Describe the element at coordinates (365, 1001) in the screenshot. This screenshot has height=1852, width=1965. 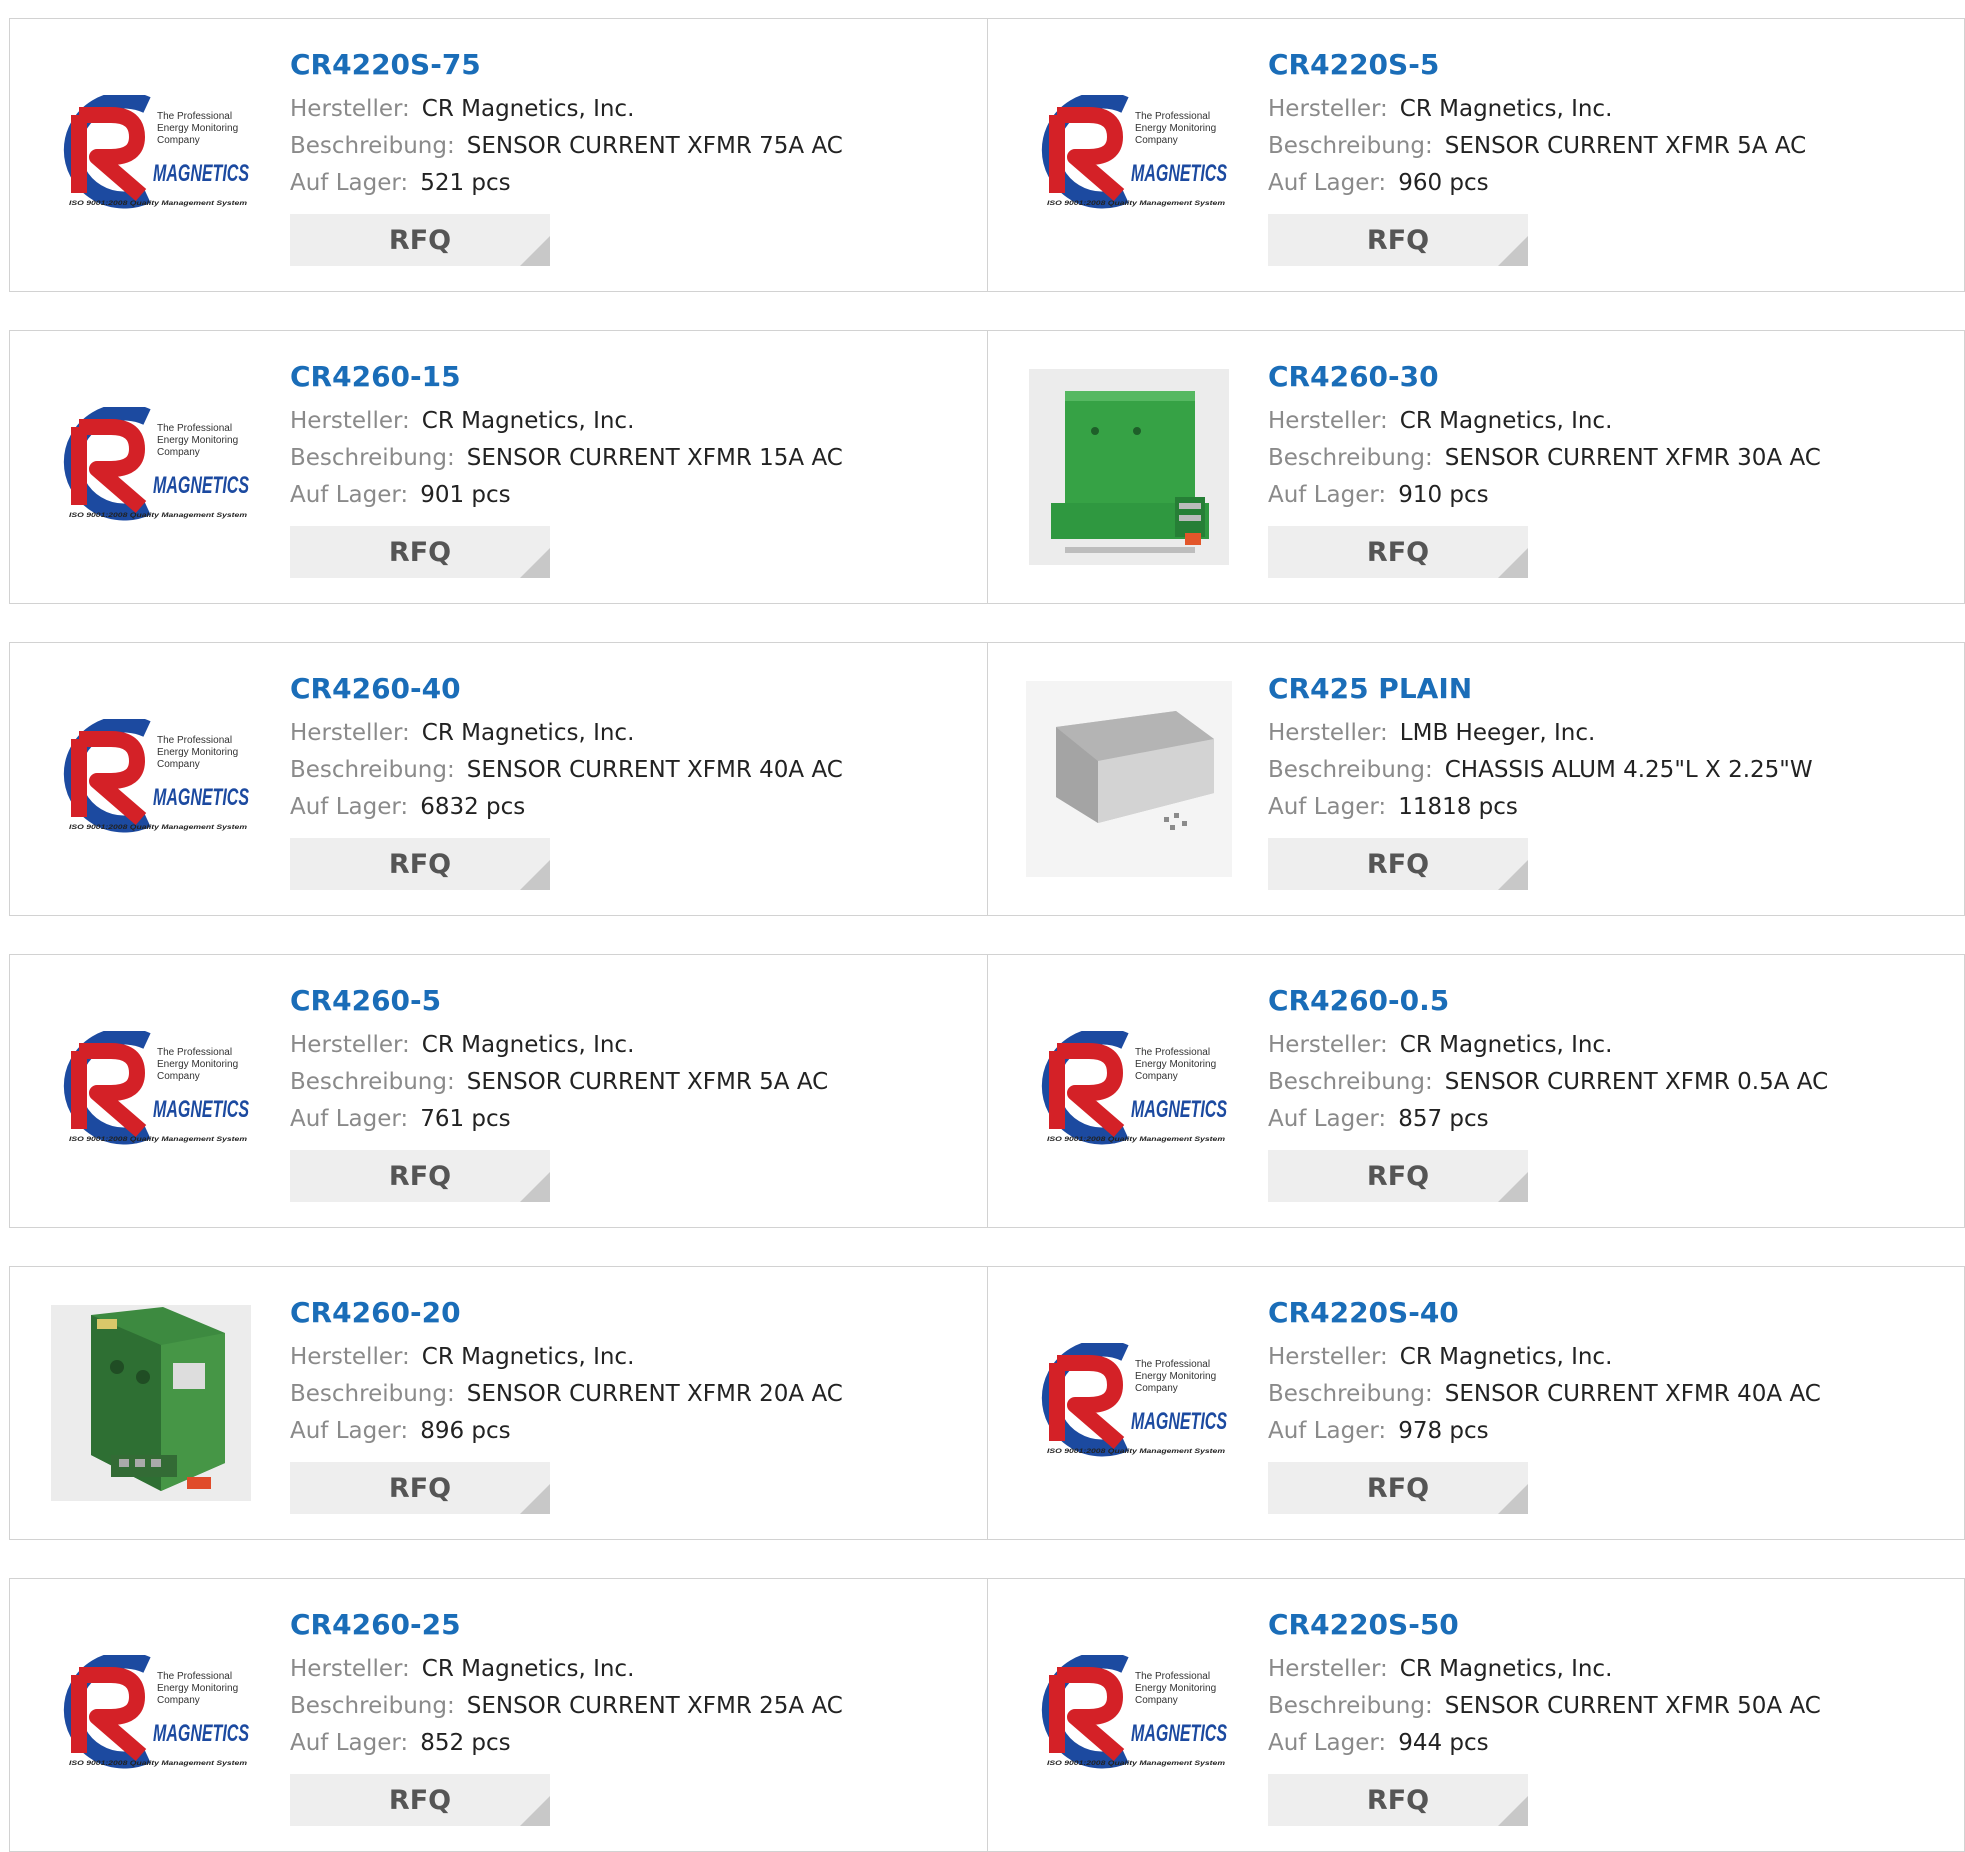
I see `product-part-link: CR4260-5` at that location.